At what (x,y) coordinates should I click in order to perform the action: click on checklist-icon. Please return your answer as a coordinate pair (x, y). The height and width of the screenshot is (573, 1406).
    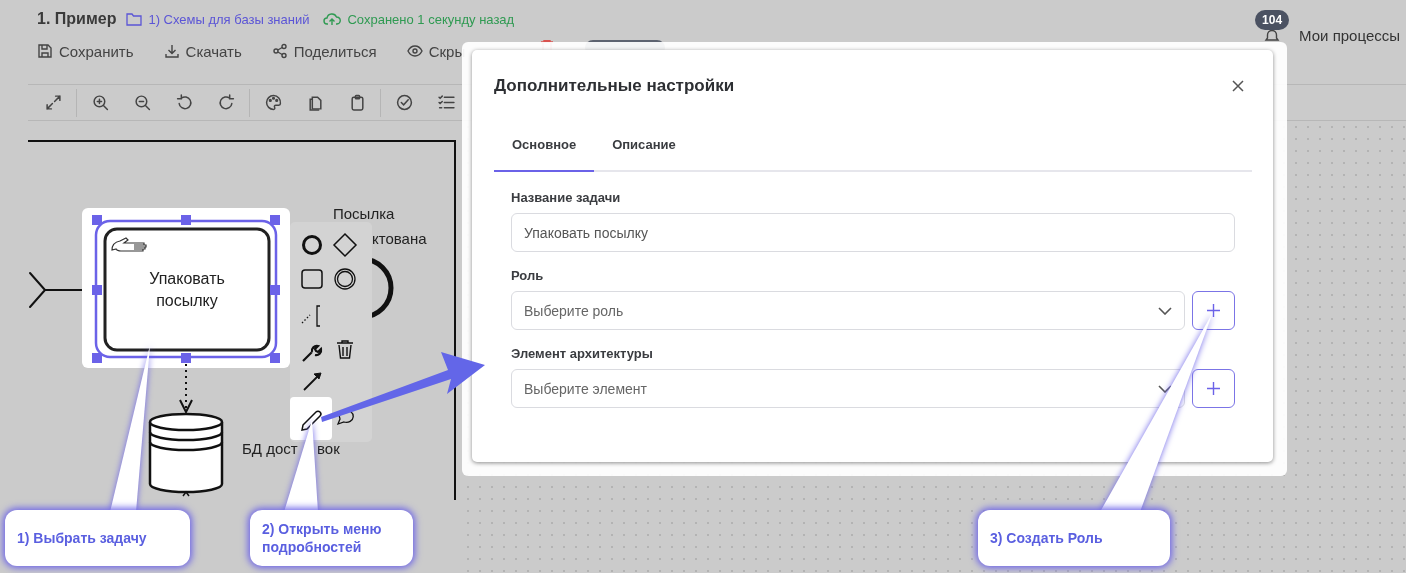
    Looking at the image, I should click on (446, 102).